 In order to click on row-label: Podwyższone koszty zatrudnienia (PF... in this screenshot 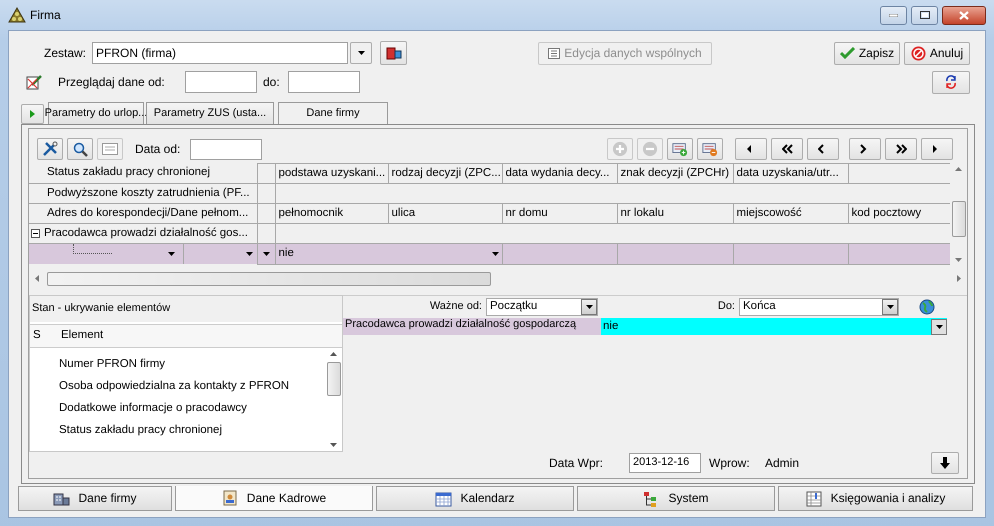, I will do `click(148, 193)`.